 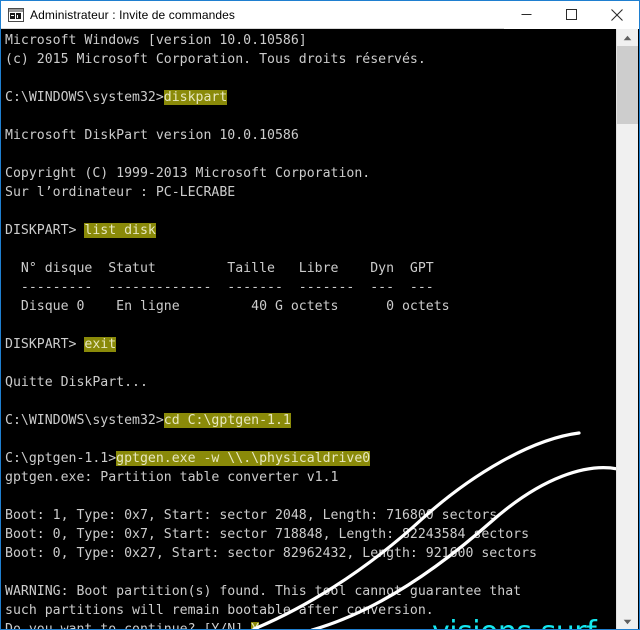 What do you see at coordinates (133, 14) in the screenshot?
I see `window-title: Administrateur : Invite de commandes` at bounding box center [133, 14].